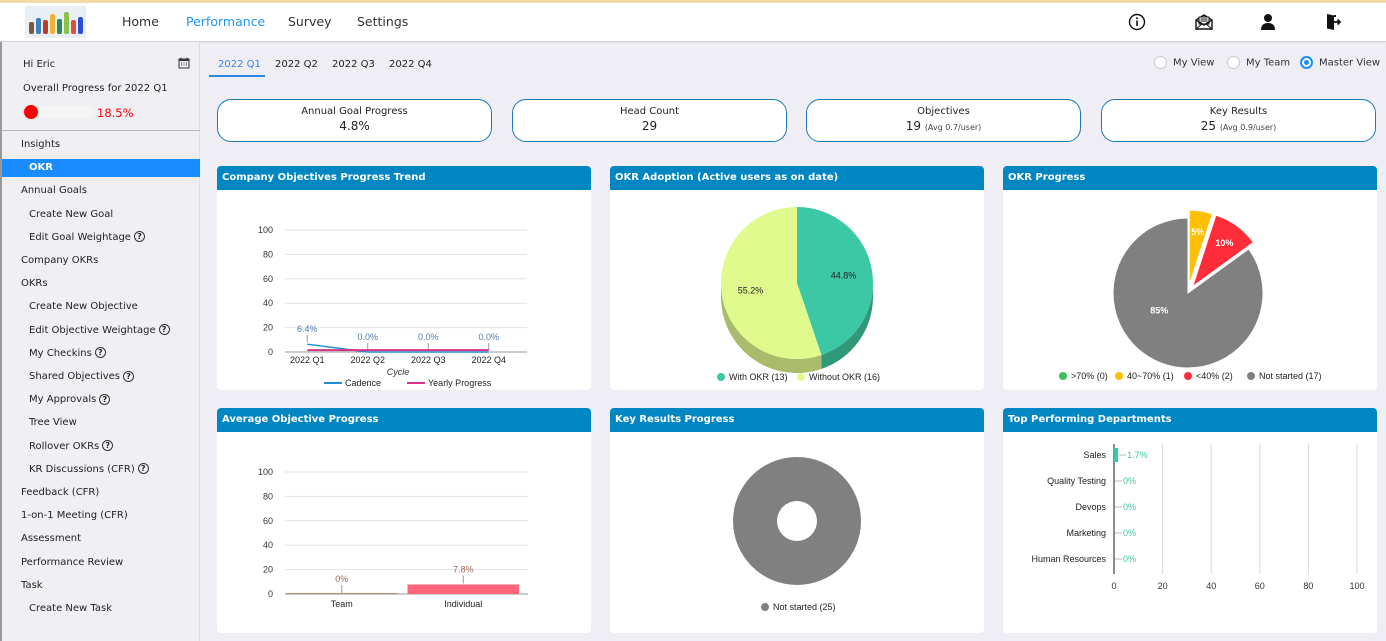  I want to click on data-label: 1.7%, so click(1137, 455).